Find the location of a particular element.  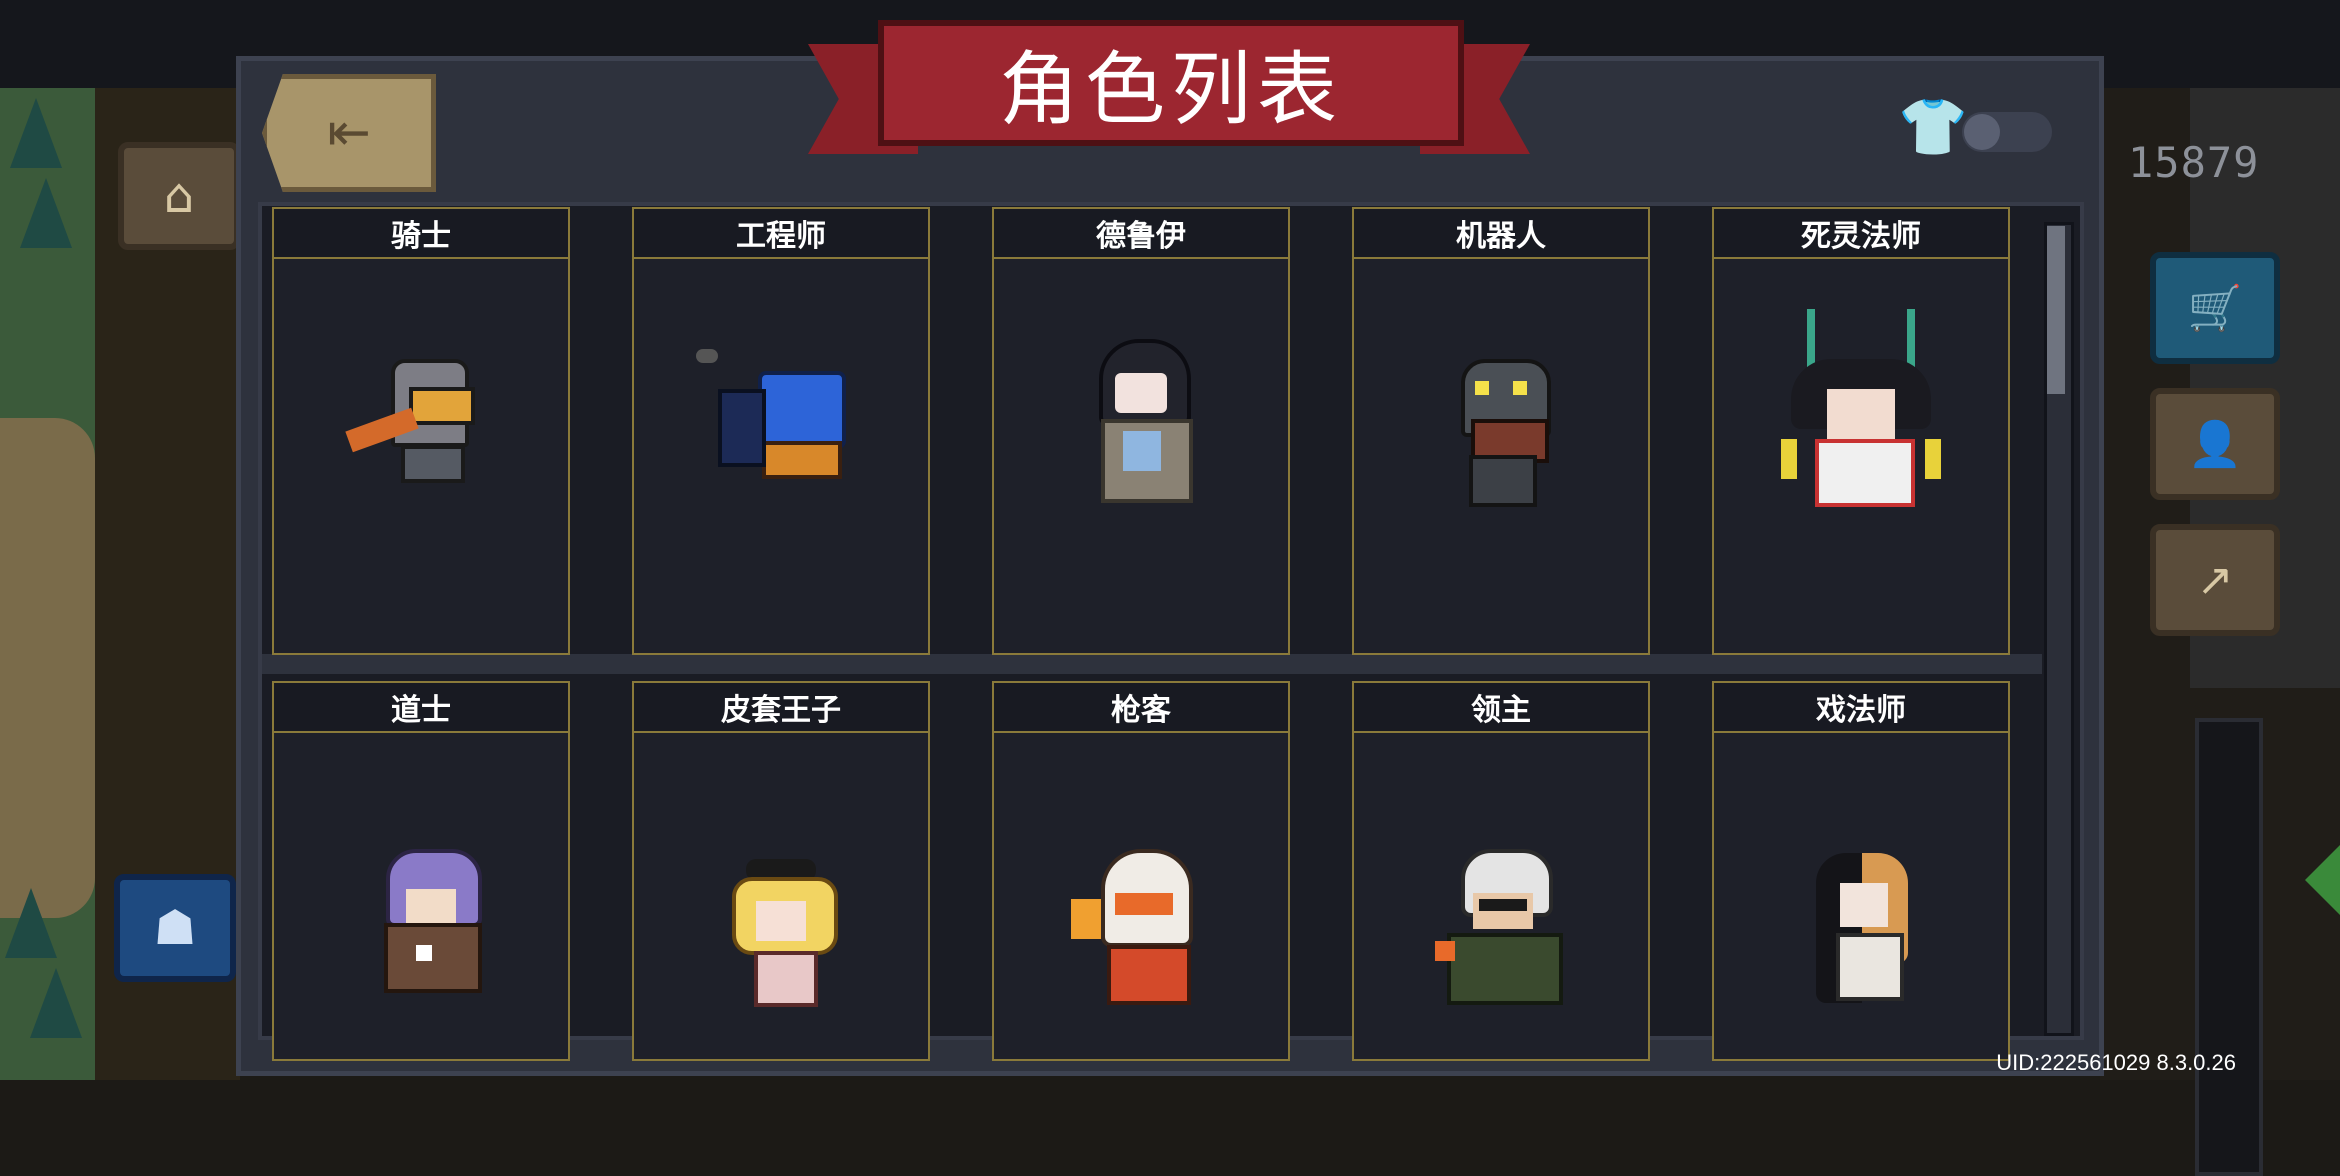

home-icon: ⌂ is located at coordinates (179, 196).